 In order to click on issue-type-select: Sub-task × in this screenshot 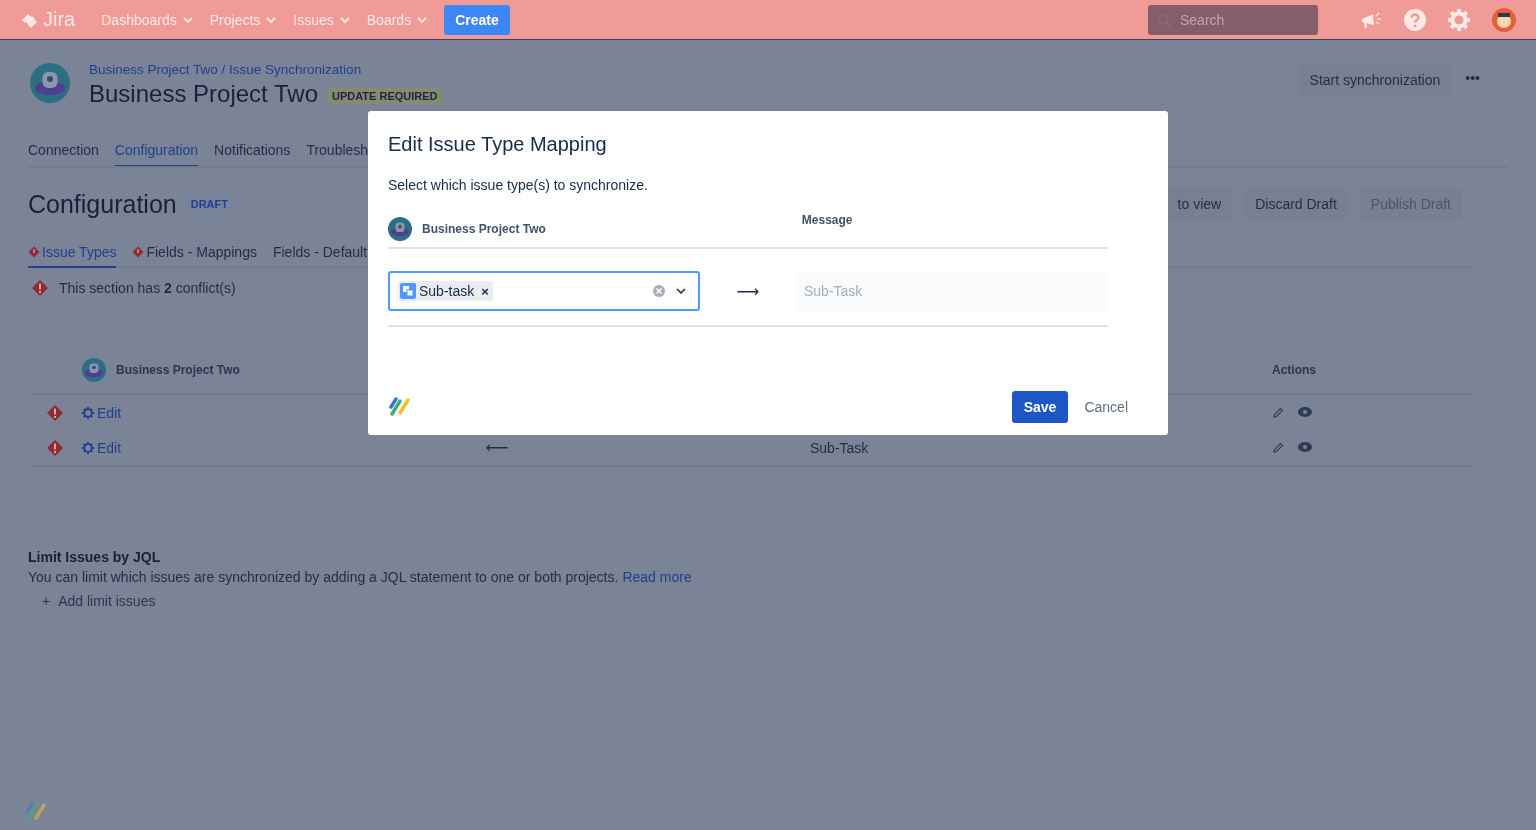, I will do `click(544, 291)`.